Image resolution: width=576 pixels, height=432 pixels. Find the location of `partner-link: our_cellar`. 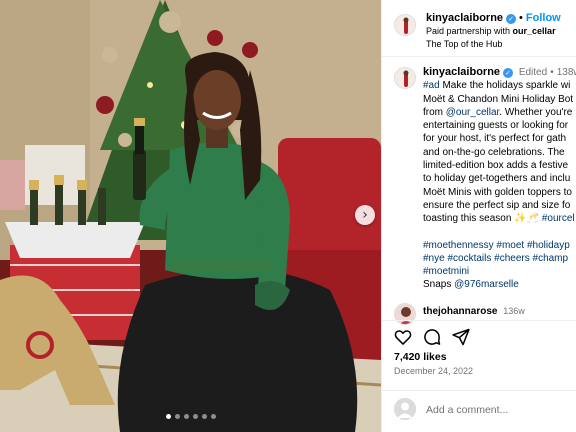

partner-link: our_cellar is located at coordinates (534, 31).